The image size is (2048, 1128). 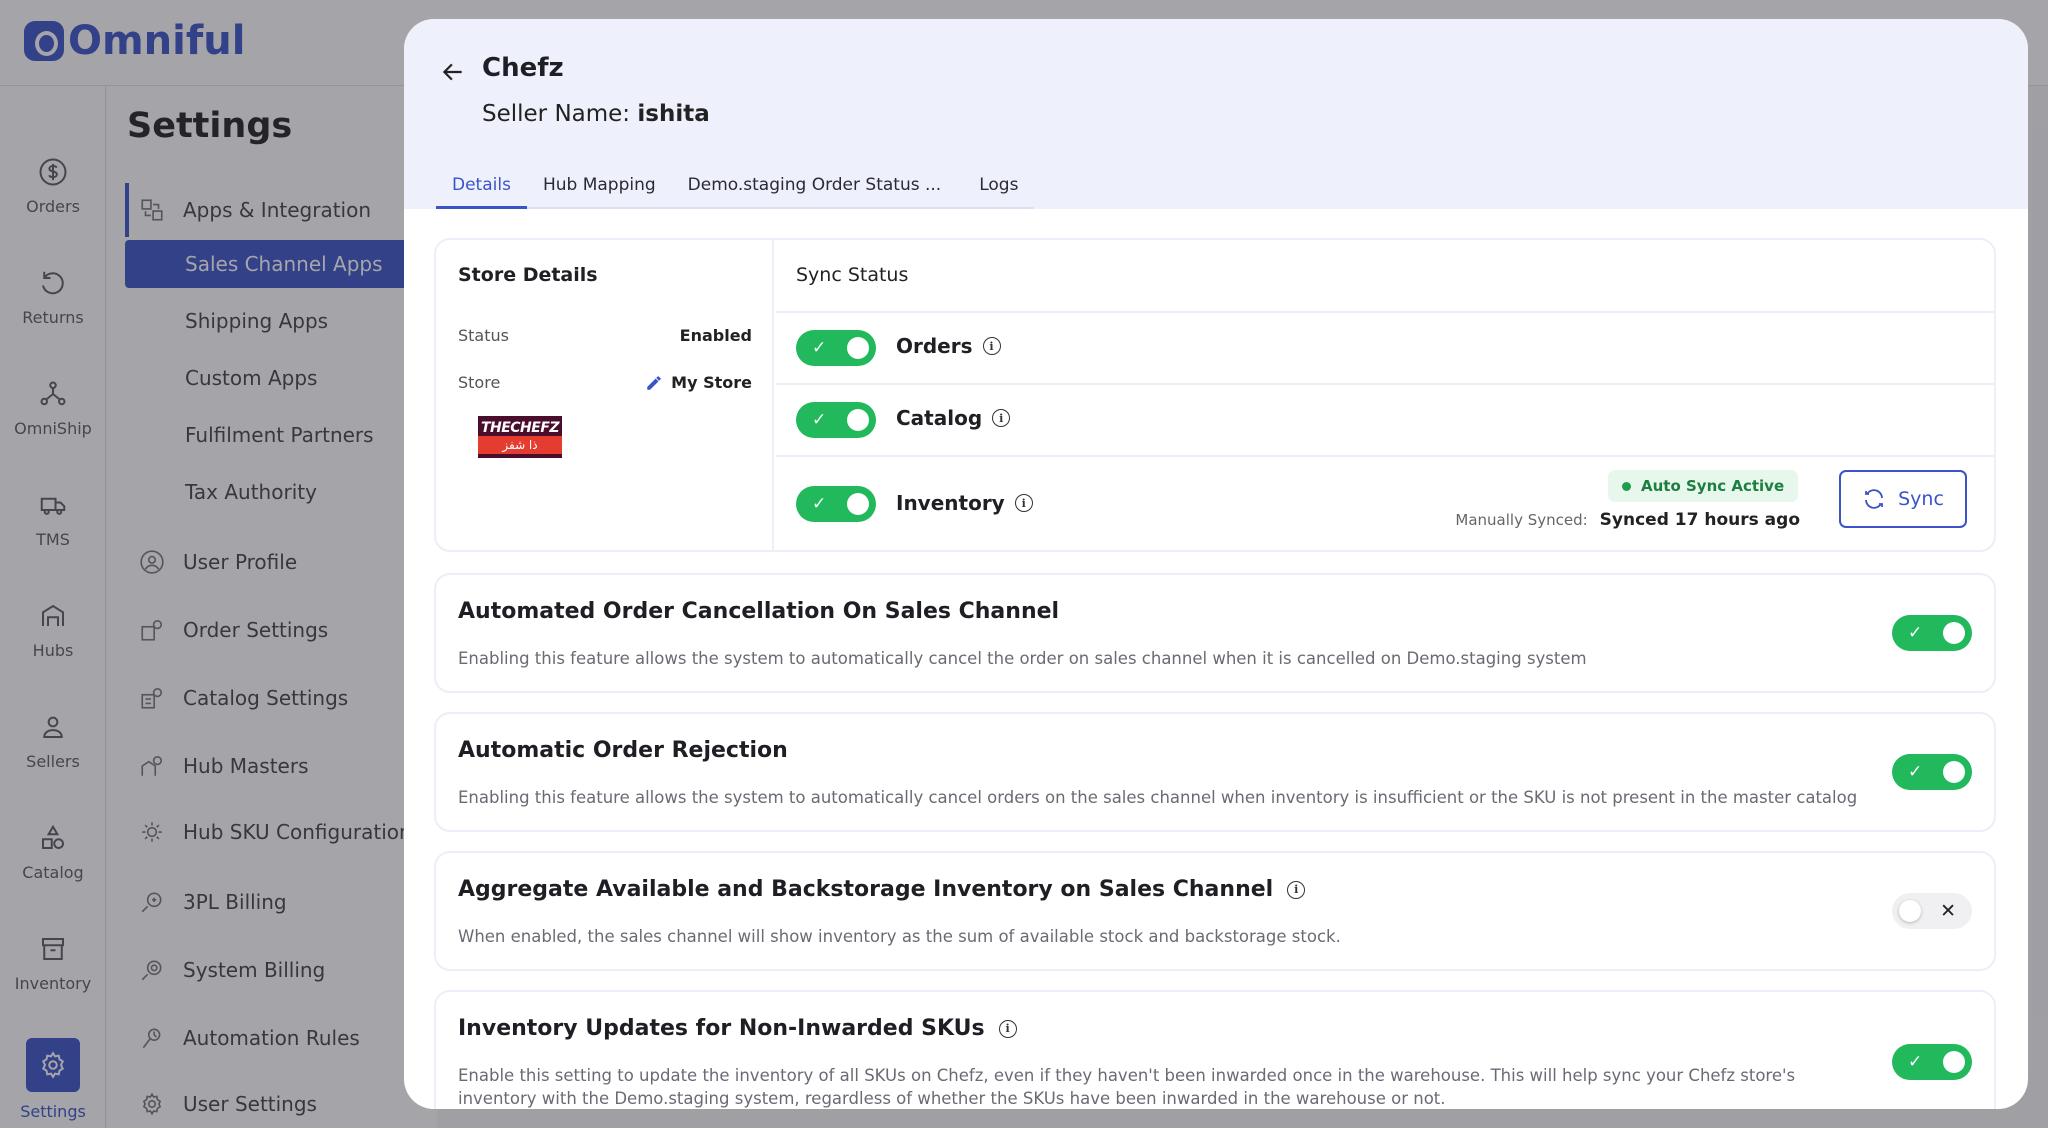 What do you see at coordinates (715, 335) in the screenshot?
I see `status-value: Enabled` at bounding box center [715, 335].